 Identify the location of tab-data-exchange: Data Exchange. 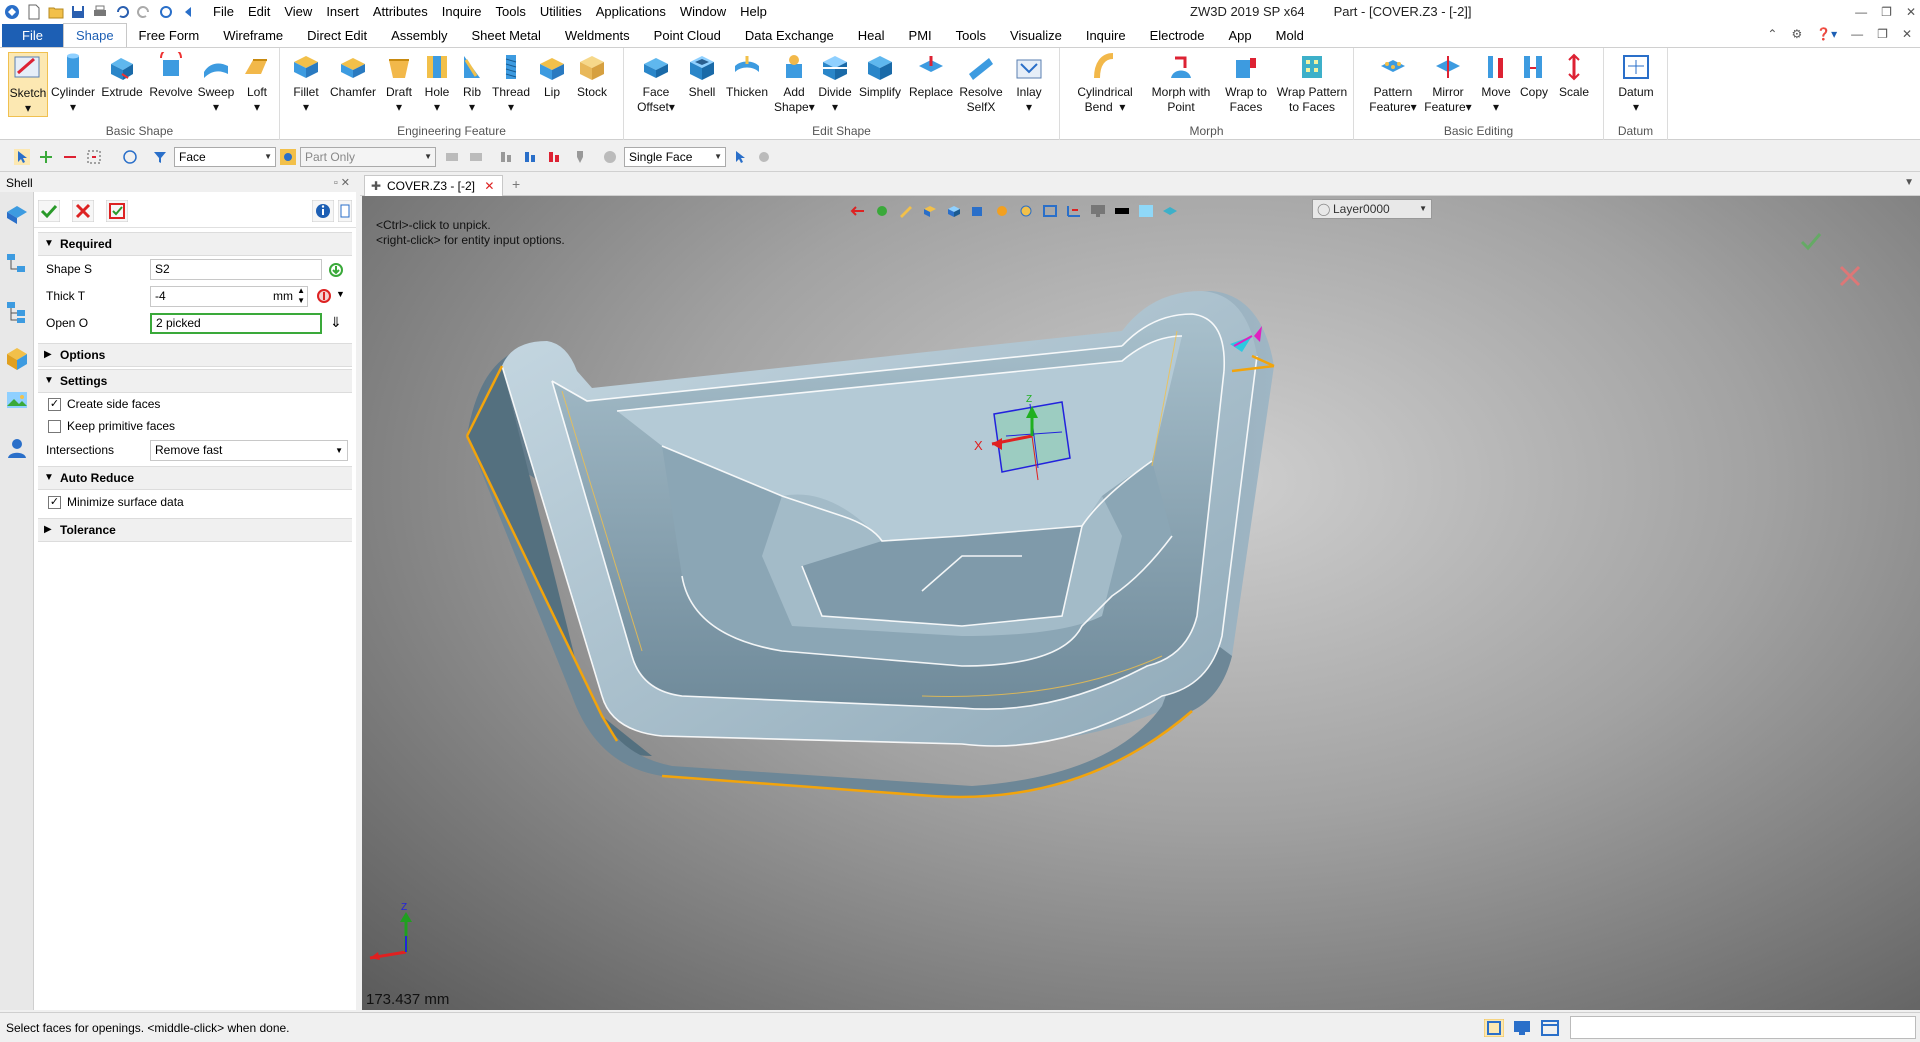
(789, 35).